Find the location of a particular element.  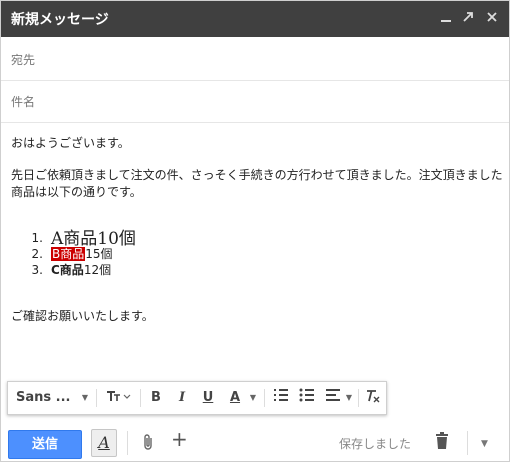

remove-formatting-icon is located at coordinates (373, 398).